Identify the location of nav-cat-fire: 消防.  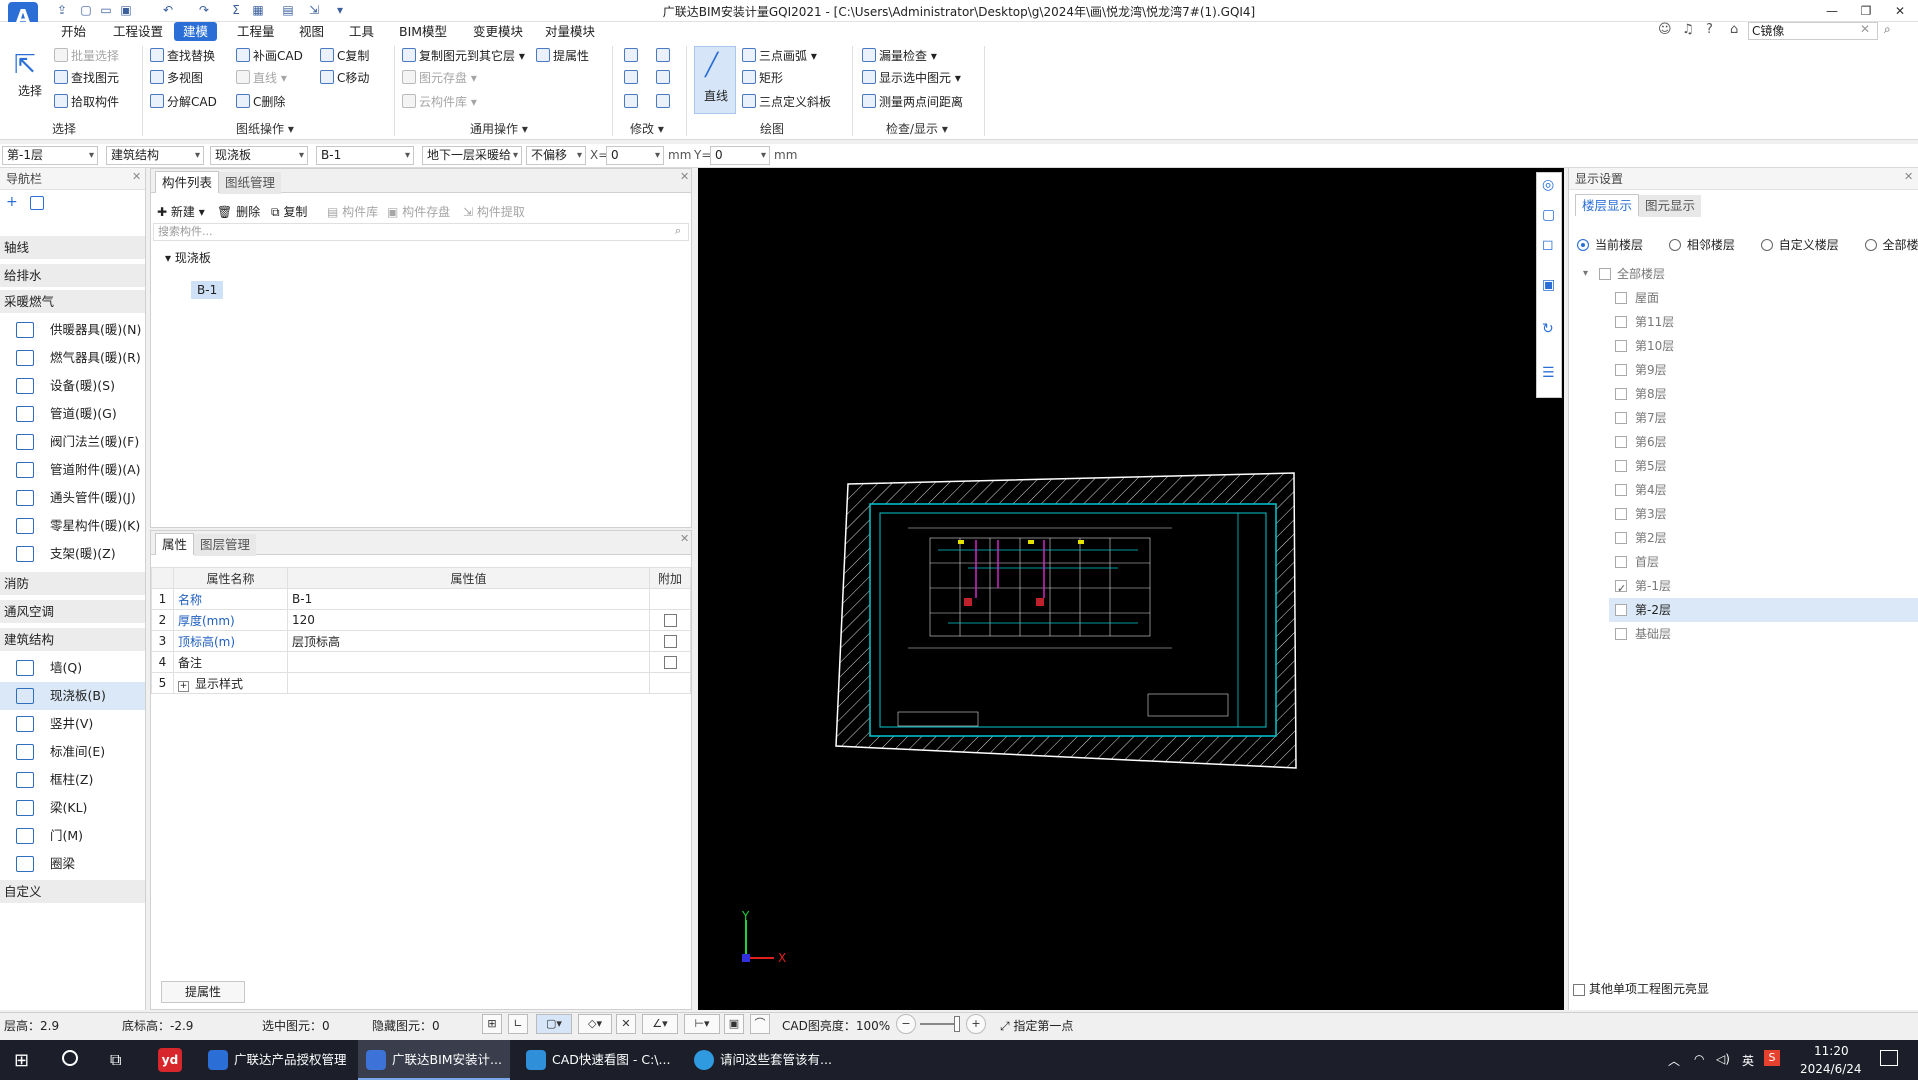
(72, 584).